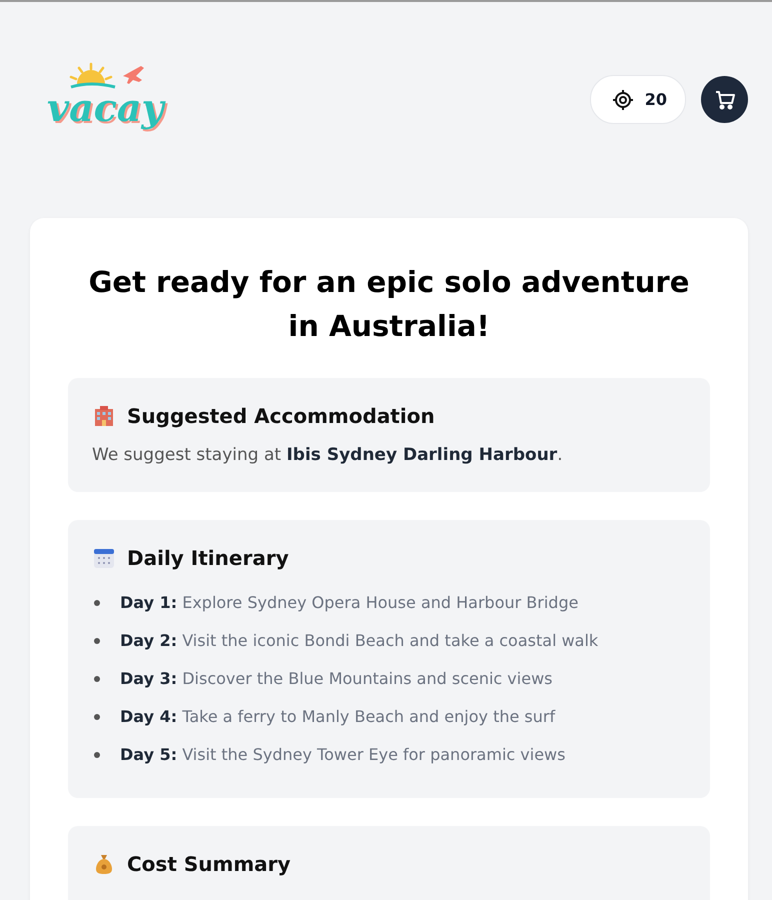  Describe the element at coordinates (638, 99) in the screenshot. I see `points-badge: 20` at that location.